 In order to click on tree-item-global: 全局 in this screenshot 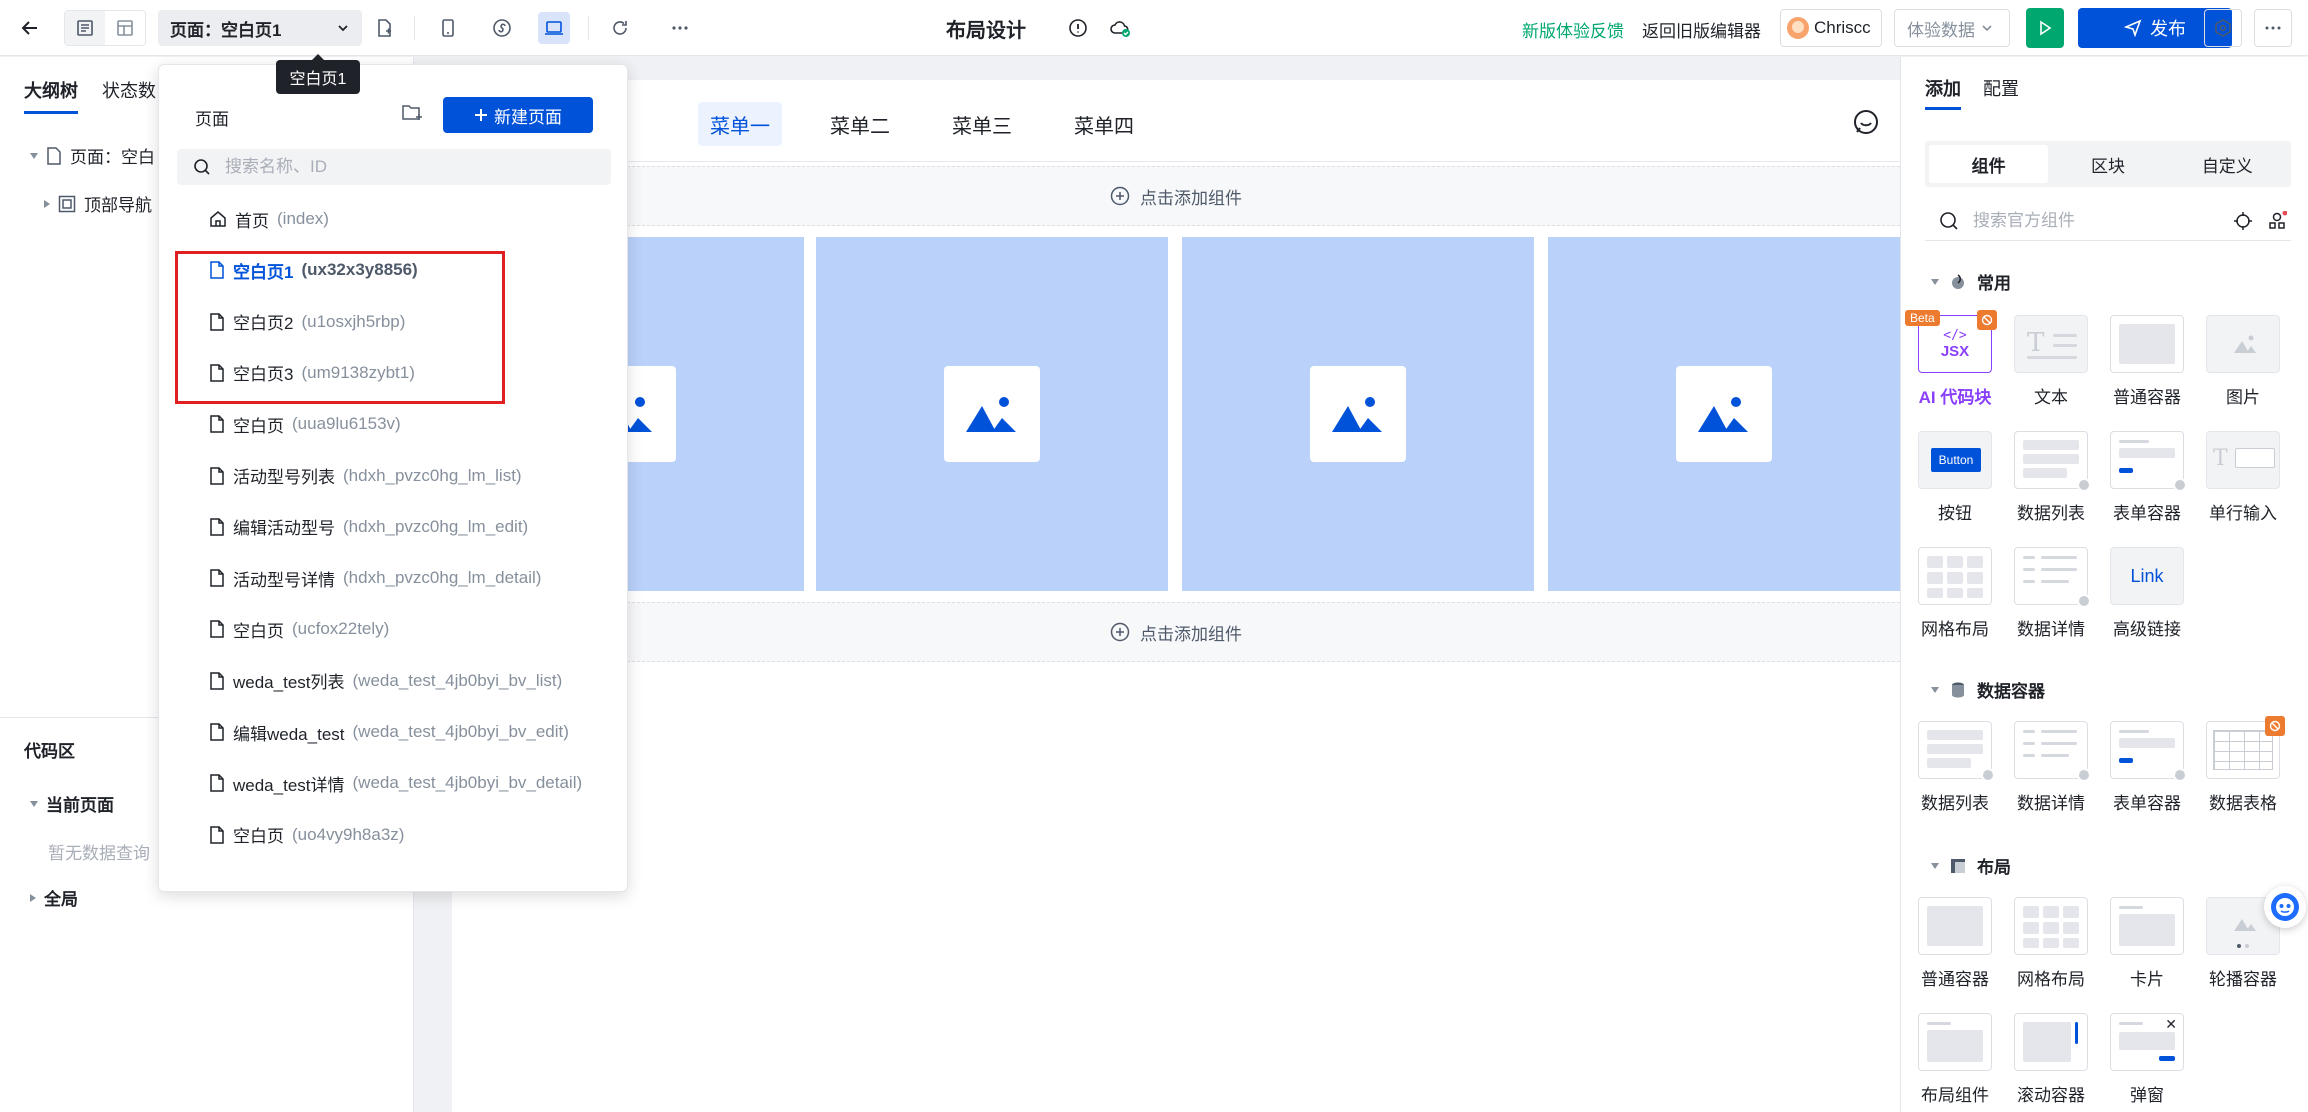, I will do `click(54, 897)`.